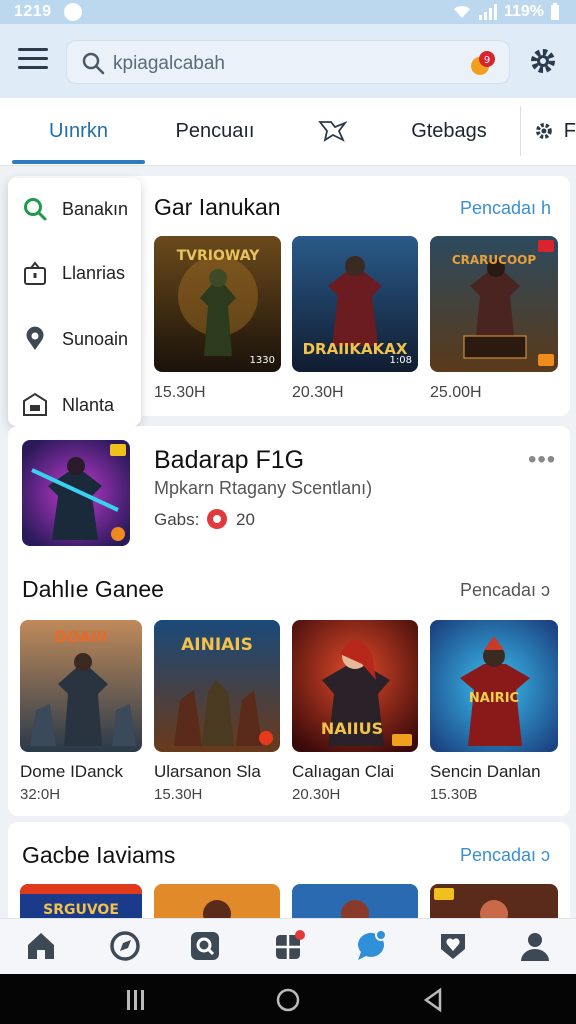 Image resolution: width=576 pixels, height=1024 pixels. Describe the element at coordinates (88, 404) in the screenshot. I see `dropdown-item-label: Nlanta` at that location.